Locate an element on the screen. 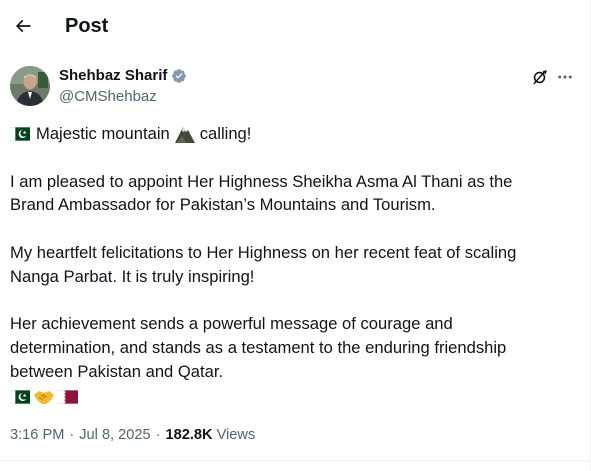  avatar-image is located at coordinates (30, 86).